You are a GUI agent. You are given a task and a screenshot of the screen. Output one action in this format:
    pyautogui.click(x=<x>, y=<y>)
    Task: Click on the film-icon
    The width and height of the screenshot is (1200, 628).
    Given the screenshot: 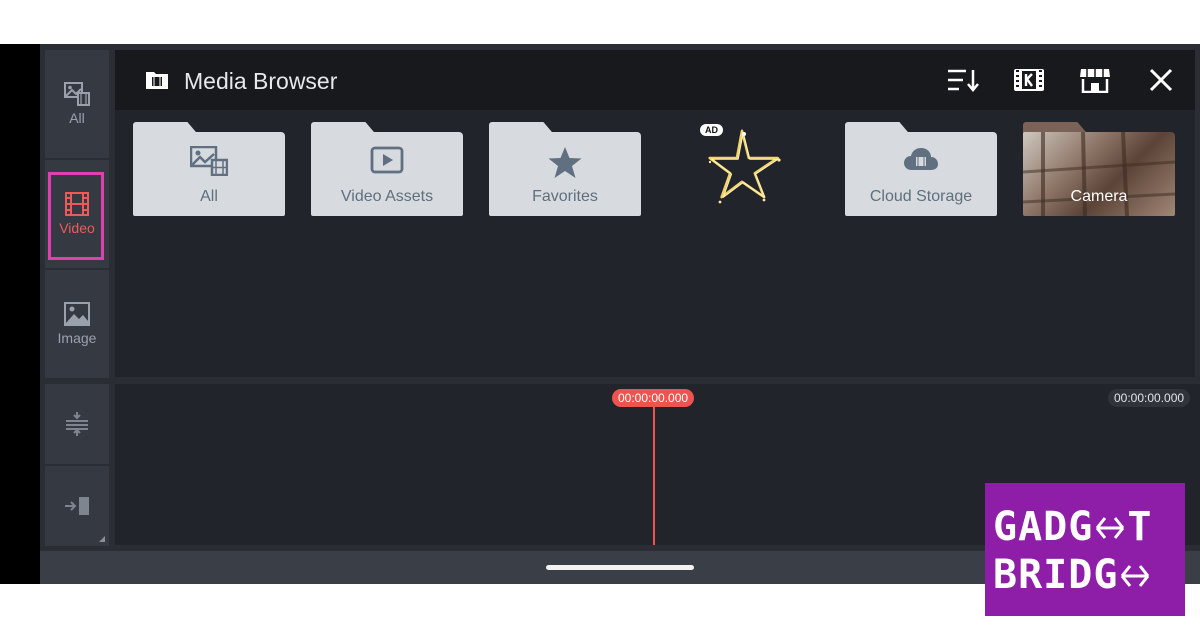 What is the action you would take?
    pyautogui.click(x=77, y=204)
    